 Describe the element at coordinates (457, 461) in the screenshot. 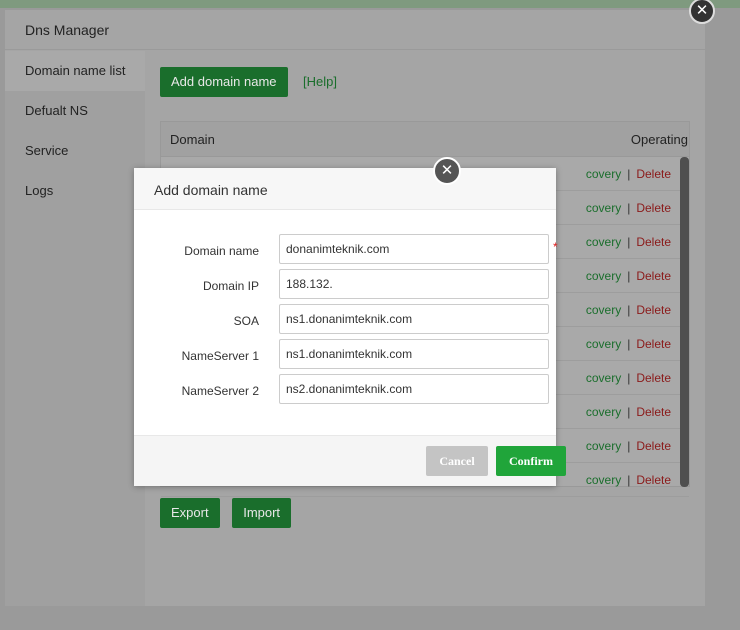

I see `cancel-button: Cancel` at that location.